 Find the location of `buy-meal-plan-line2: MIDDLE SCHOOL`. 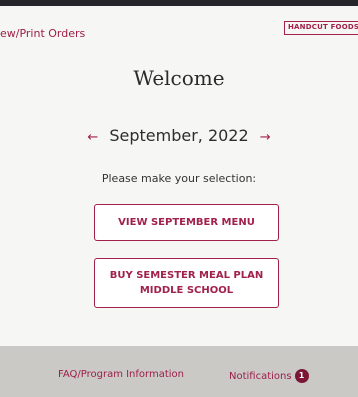

buy-meal-plan-line2: MIDDLE SCHOOL is located at coordinates (186, 290).